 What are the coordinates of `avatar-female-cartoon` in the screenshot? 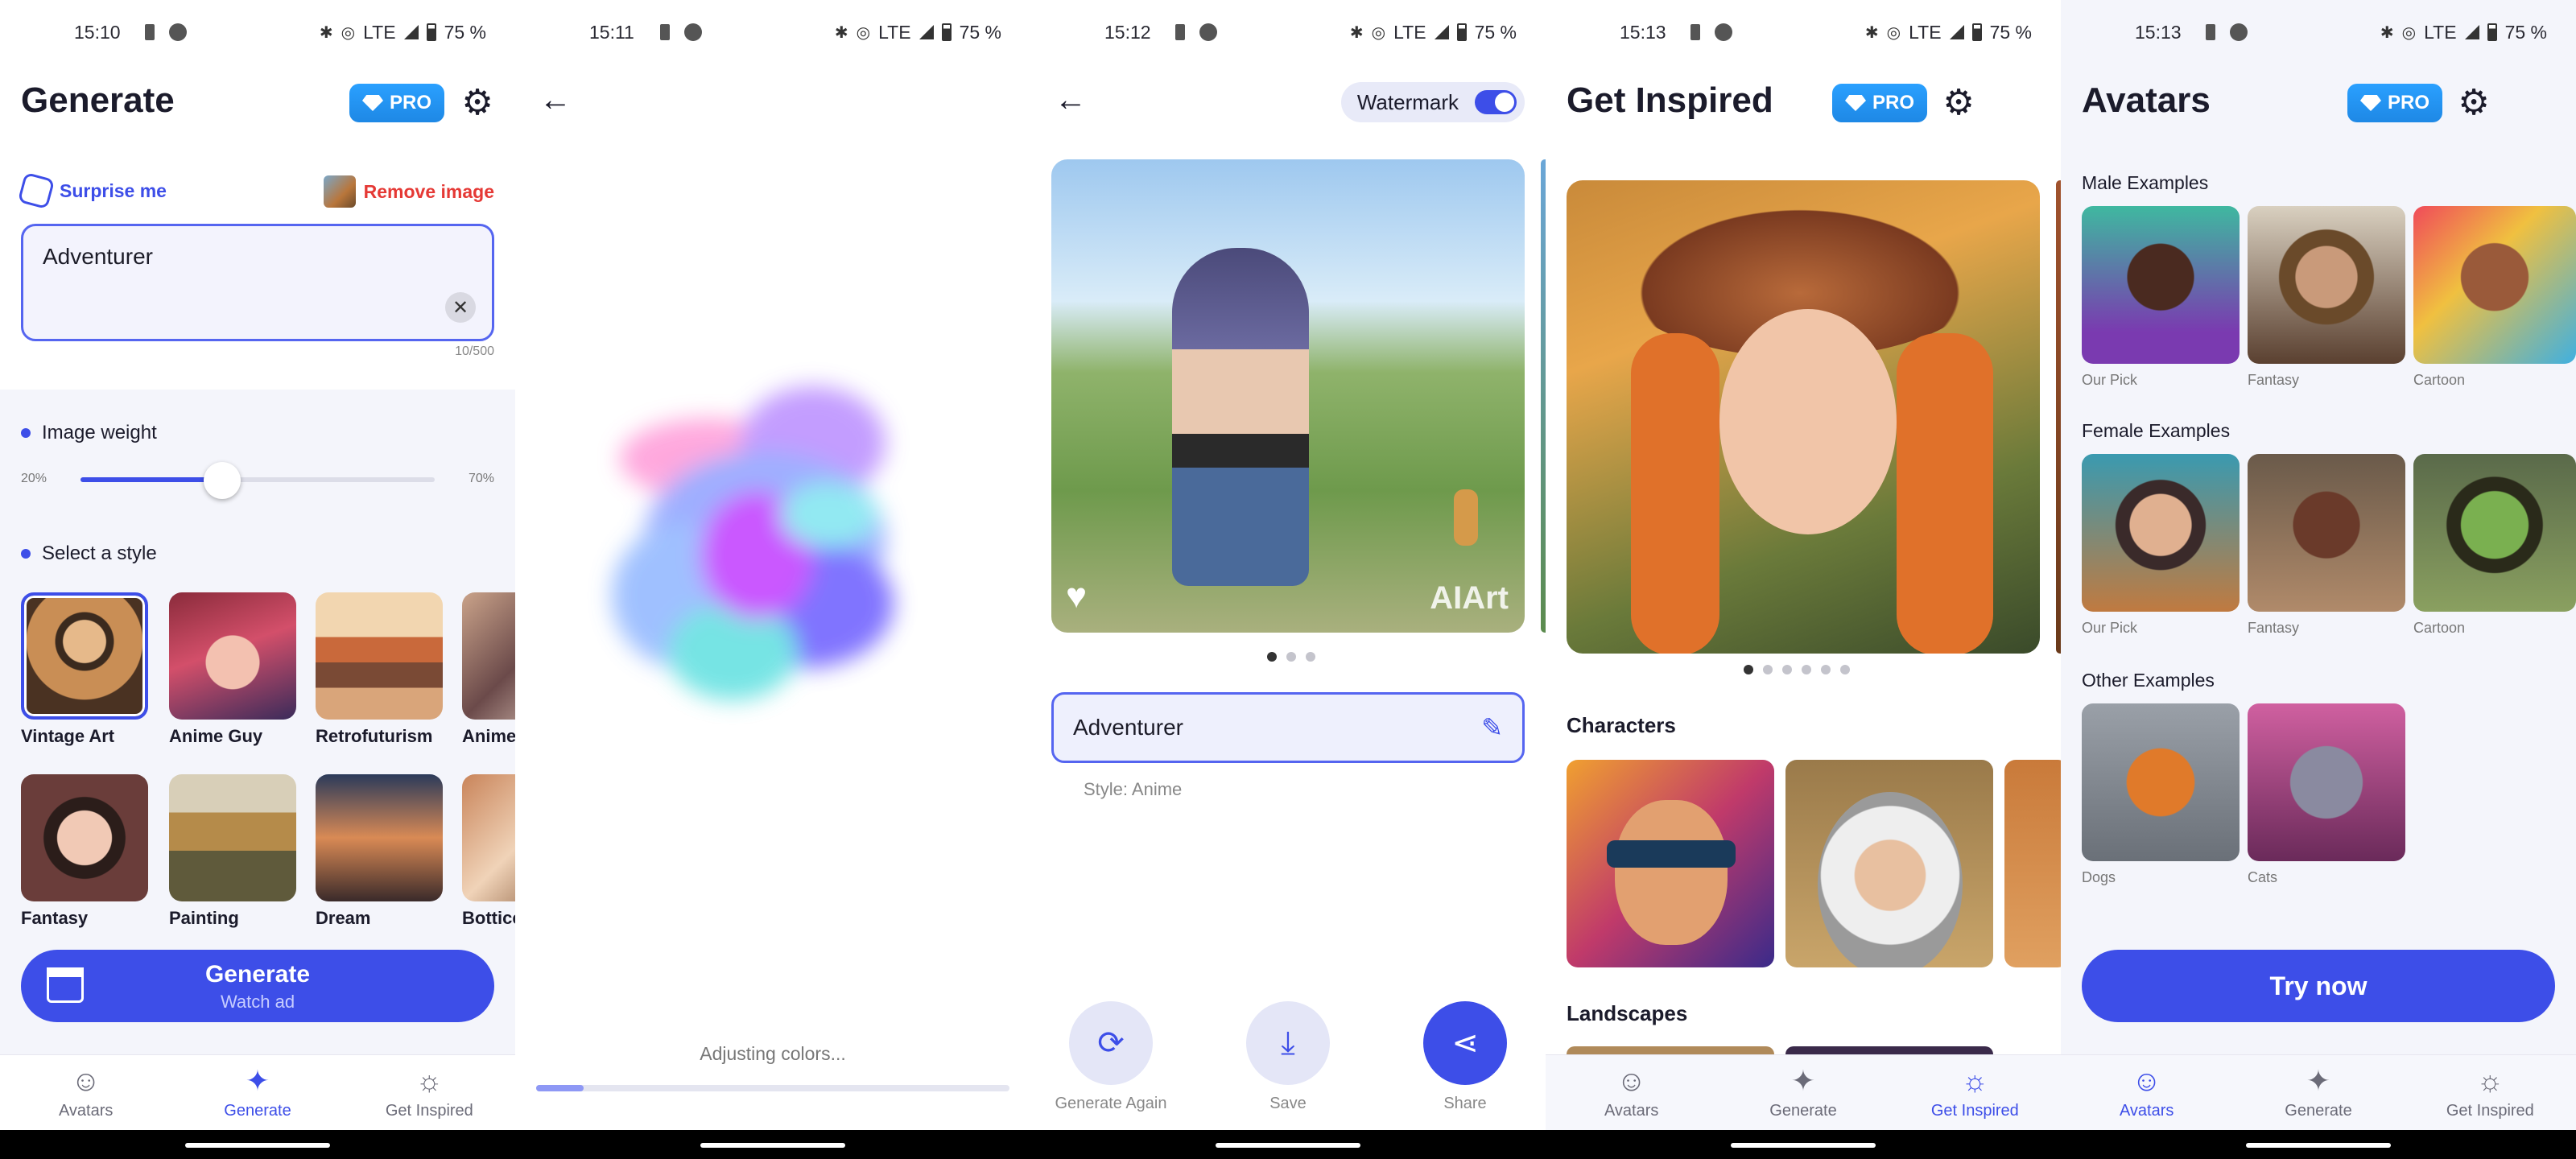 It's located at (2494, 533).